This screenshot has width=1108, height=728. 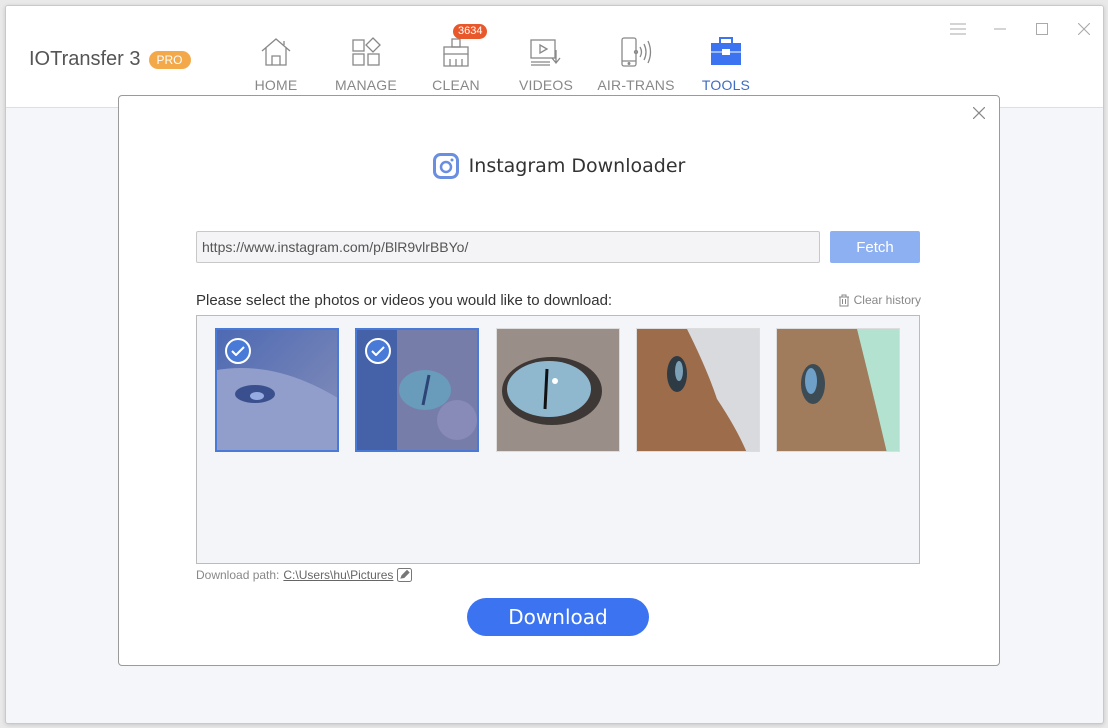 I want to click on menu-icon, so click(x=958, y=29).